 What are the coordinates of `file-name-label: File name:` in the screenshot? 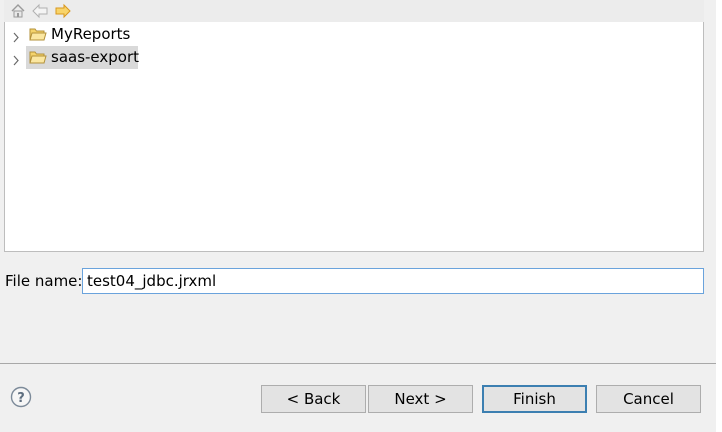 It's located at (44, 281).